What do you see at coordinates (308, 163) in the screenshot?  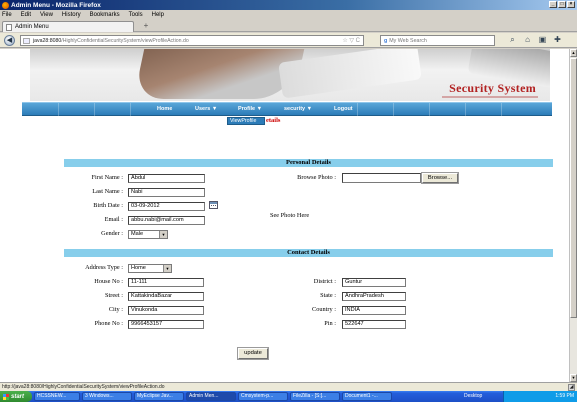 I see `personal-details-heading: Personal Details` at bounding box center [308, 163].